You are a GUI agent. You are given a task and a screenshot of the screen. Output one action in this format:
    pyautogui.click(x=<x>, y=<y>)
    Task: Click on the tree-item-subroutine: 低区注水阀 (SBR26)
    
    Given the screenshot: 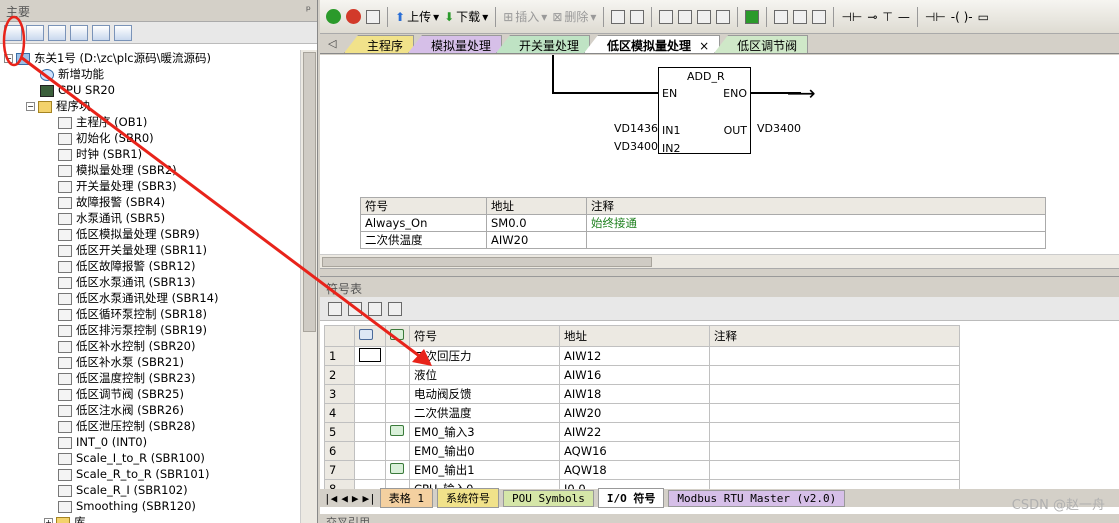 What is the action you would take?
    pyautogui.click(x=150, y=410)
    